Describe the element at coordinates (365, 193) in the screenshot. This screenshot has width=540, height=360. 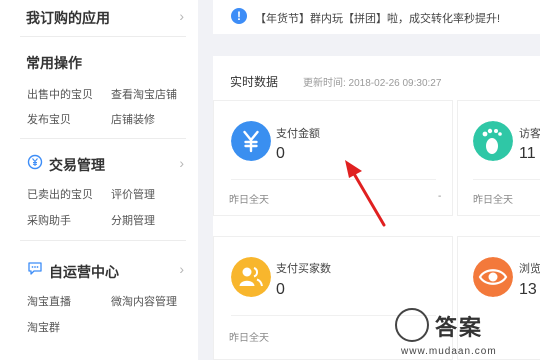
I see `annotation-arrow` at that location.